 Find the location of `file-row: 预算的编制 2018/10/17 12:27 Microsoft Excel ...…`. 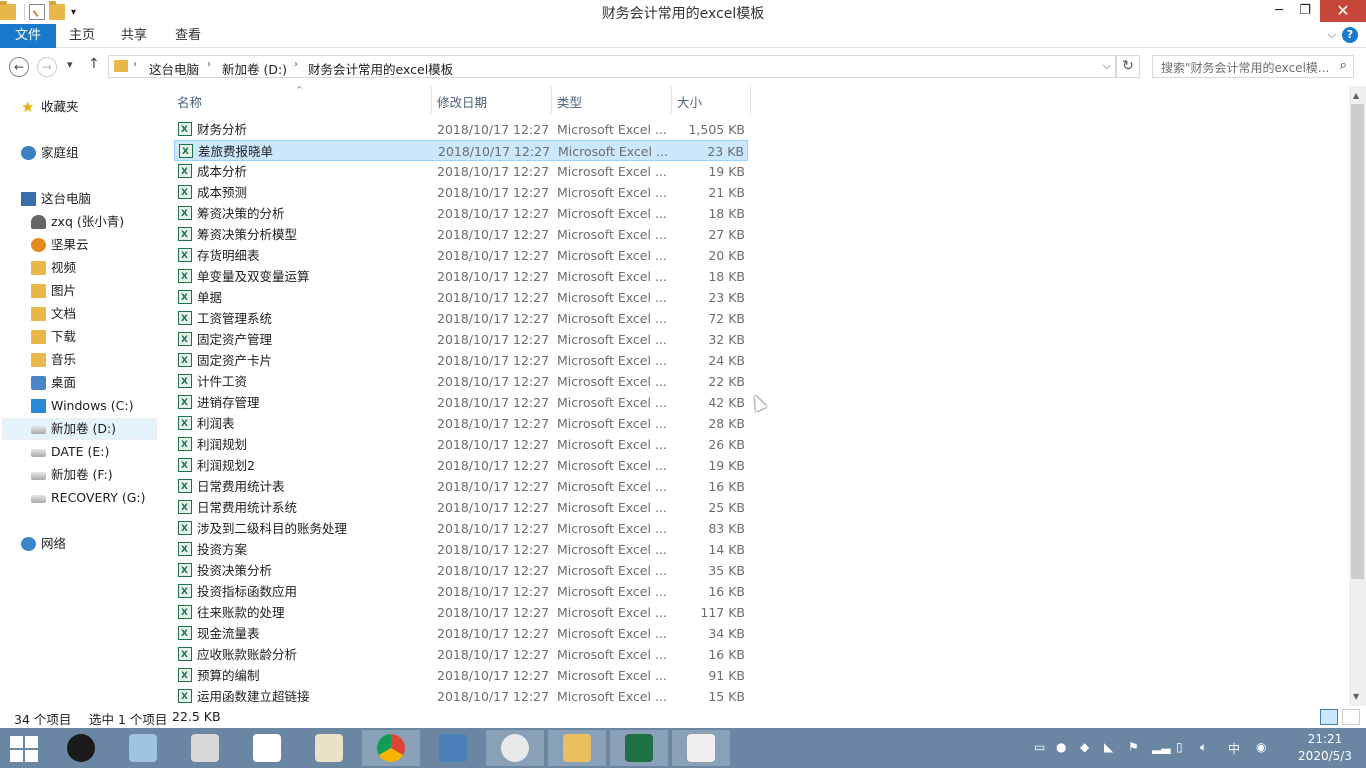

file-row: 预算的编制 2018/10/17 12:27 Microsoft Excel ...… is located at coordinates (461, 676).